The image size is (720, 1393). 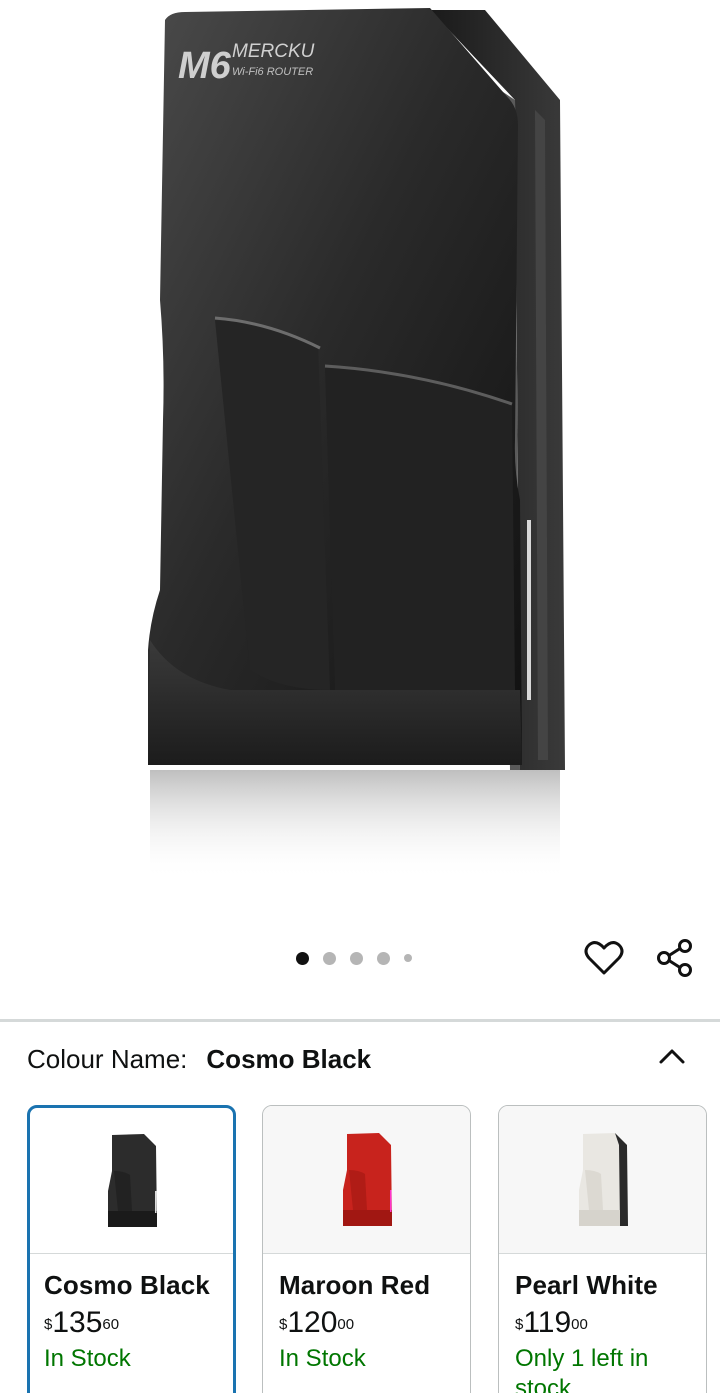 I want to click on variant-swatch-cosmo-black: Cosmo Black $135 60 In Stock, so click(x=131, y=1249).